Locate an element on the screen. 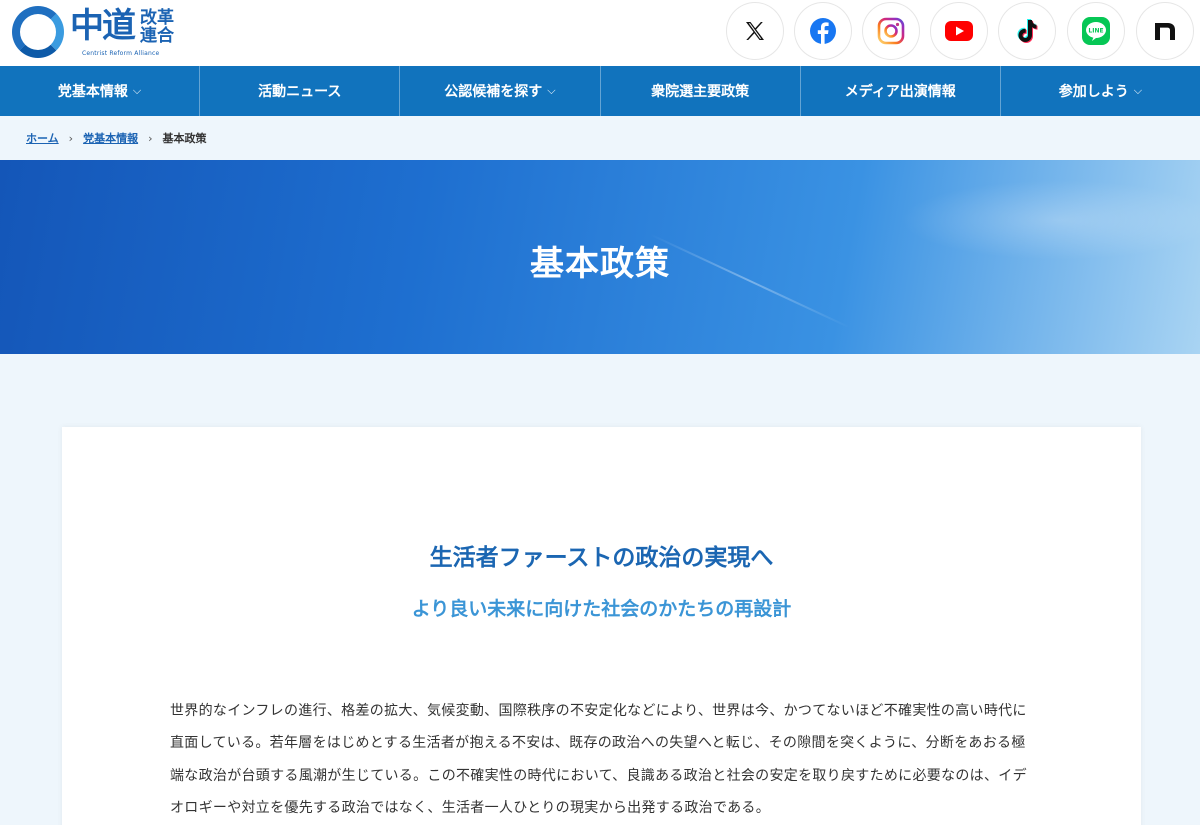 Image resolution: width=1200 pixels, height=825 pixels. logo-sub-text: 改革連合 is located at coordinates (157, 27).